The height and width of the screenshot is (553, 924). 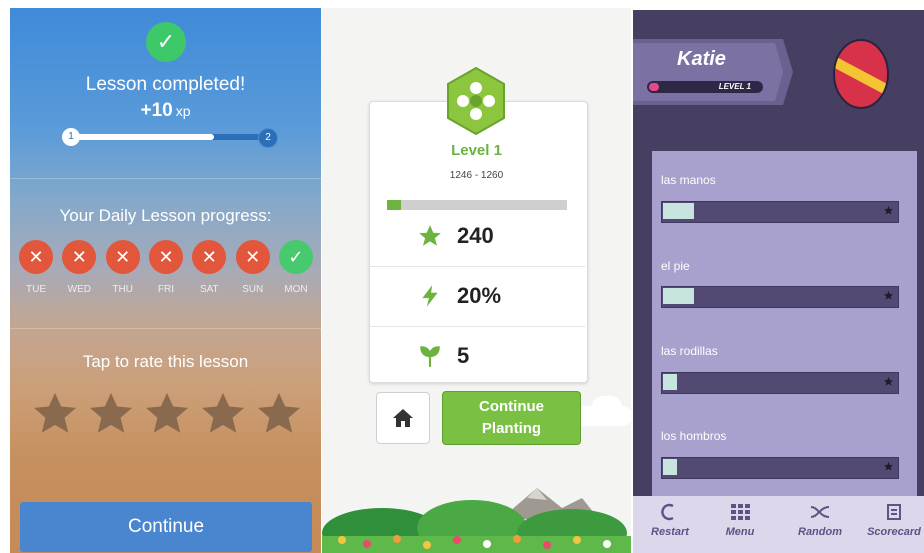 What do you see at coordinates (894, 512) in the screenshot?
I see `scorecard-icon` at bounding box center [894, 512].